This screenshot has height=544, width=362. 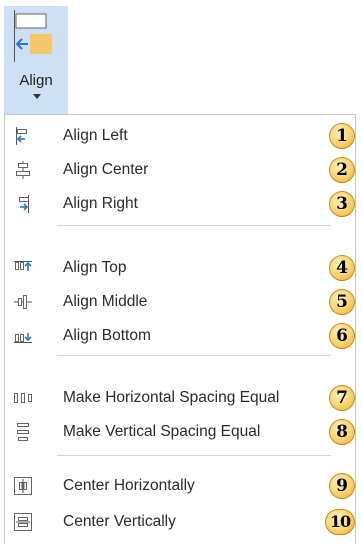 I want to click on menu-item-label: Align Left, so click(x=95, y=135).